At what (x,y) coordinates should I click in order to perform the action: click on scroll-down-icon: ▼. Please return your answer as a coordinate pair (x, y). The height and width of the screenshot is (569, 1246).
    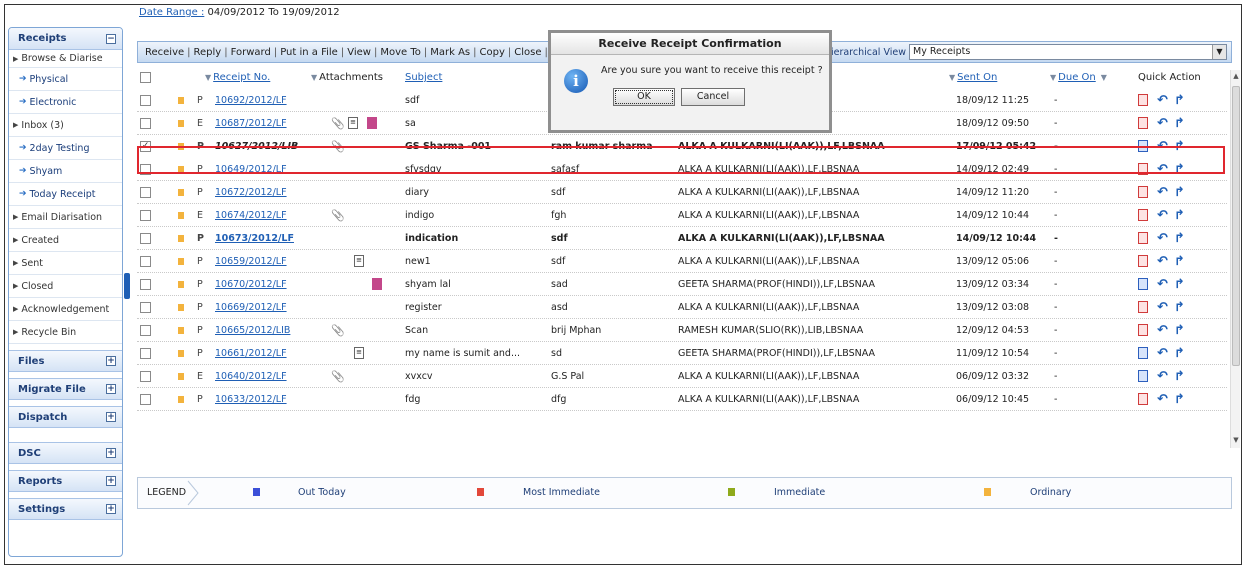
    Looking at the image, I should click on (1236, 441).